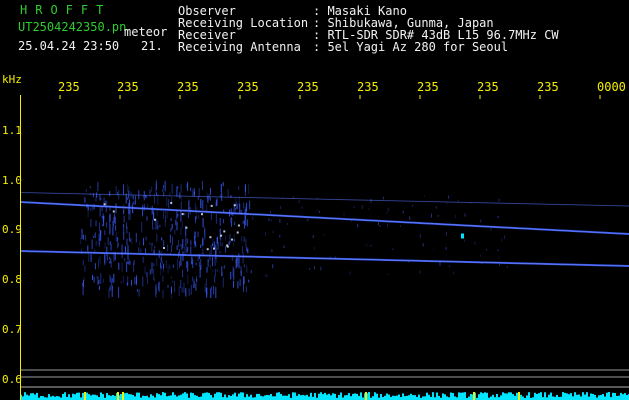 The height and width of the screenshot is (400, 629). I want to click on y-tick-label: 1.0, so click(12, 180).